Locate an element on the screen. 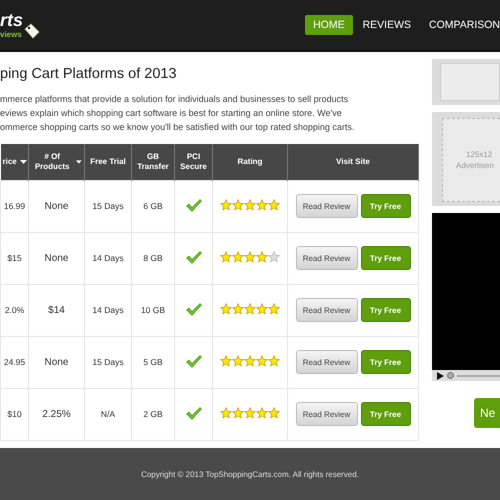 The height and width of the screenshot is (500, 500). page-heading: ping Cart Platforms of 2013 is located at coordinates (89, 74).